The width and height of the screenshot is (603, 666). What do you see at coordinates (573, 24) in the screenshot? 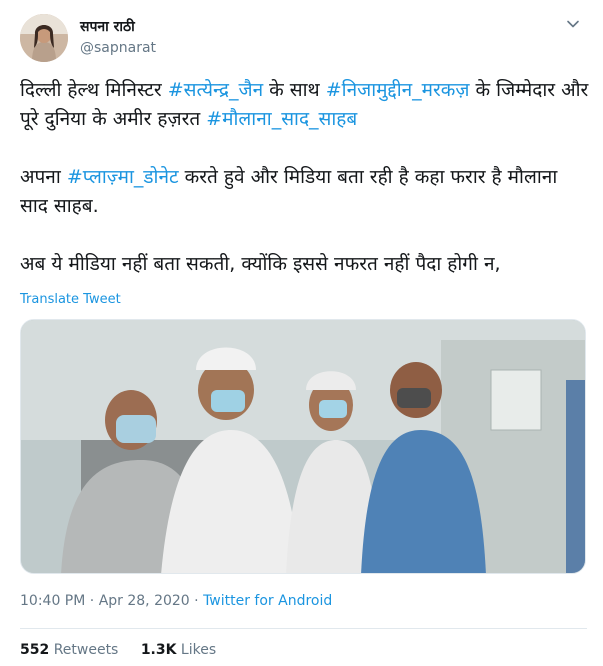
I see `chevron-down-icon` at bounding box center [573, 24].